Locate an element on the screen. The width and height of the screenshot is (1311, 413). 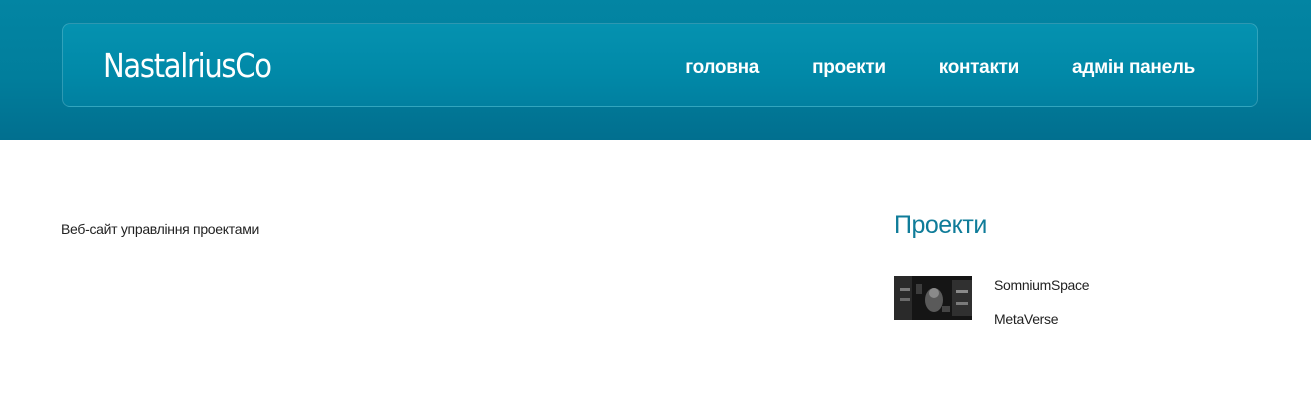
project-thumbnail-image is located at coordinates (933, 298).